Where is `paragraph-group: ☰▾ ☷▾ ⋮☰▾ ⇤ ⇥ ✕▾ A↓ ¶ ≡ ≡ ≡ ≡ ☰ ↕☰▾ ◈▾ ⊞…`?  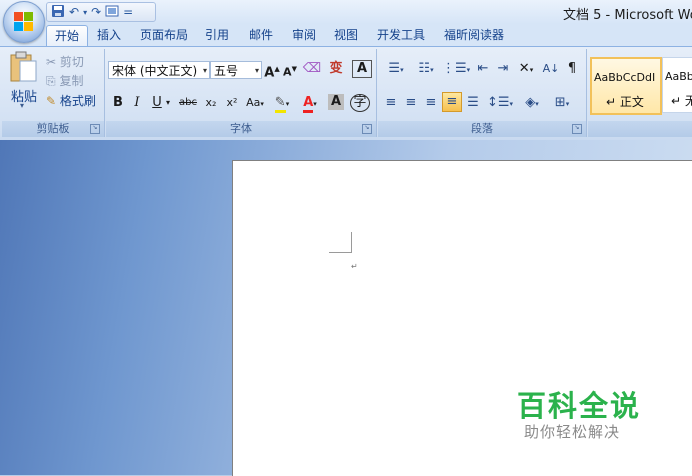 paragraph-group: ☰▾ ☷▾ ⋮☰▾ ⇤ ⇥ ✕▾ A↓ ¶ ≡ ≡ ≡ ≡ ☰ ↕☰▾ ◈▾ ⊞… is located at coordinates (482, 93).